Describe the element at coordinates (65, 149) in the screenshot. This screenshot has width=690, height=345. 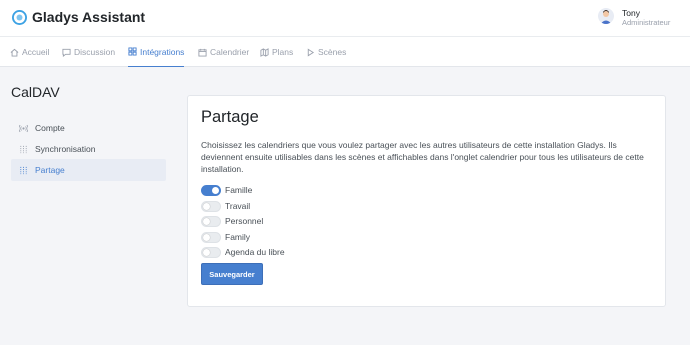
I see `sidebar-item-label: Synchronisation` at that location.